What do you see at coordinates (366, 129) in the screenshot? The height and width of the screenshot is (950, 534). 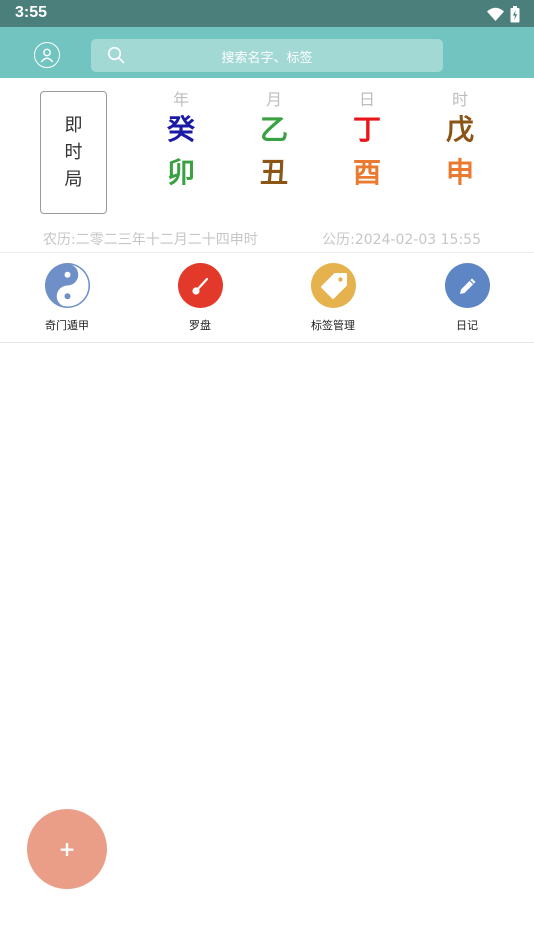 I see `pillar-day-stem: 丁` at bounding box center [366, 129].